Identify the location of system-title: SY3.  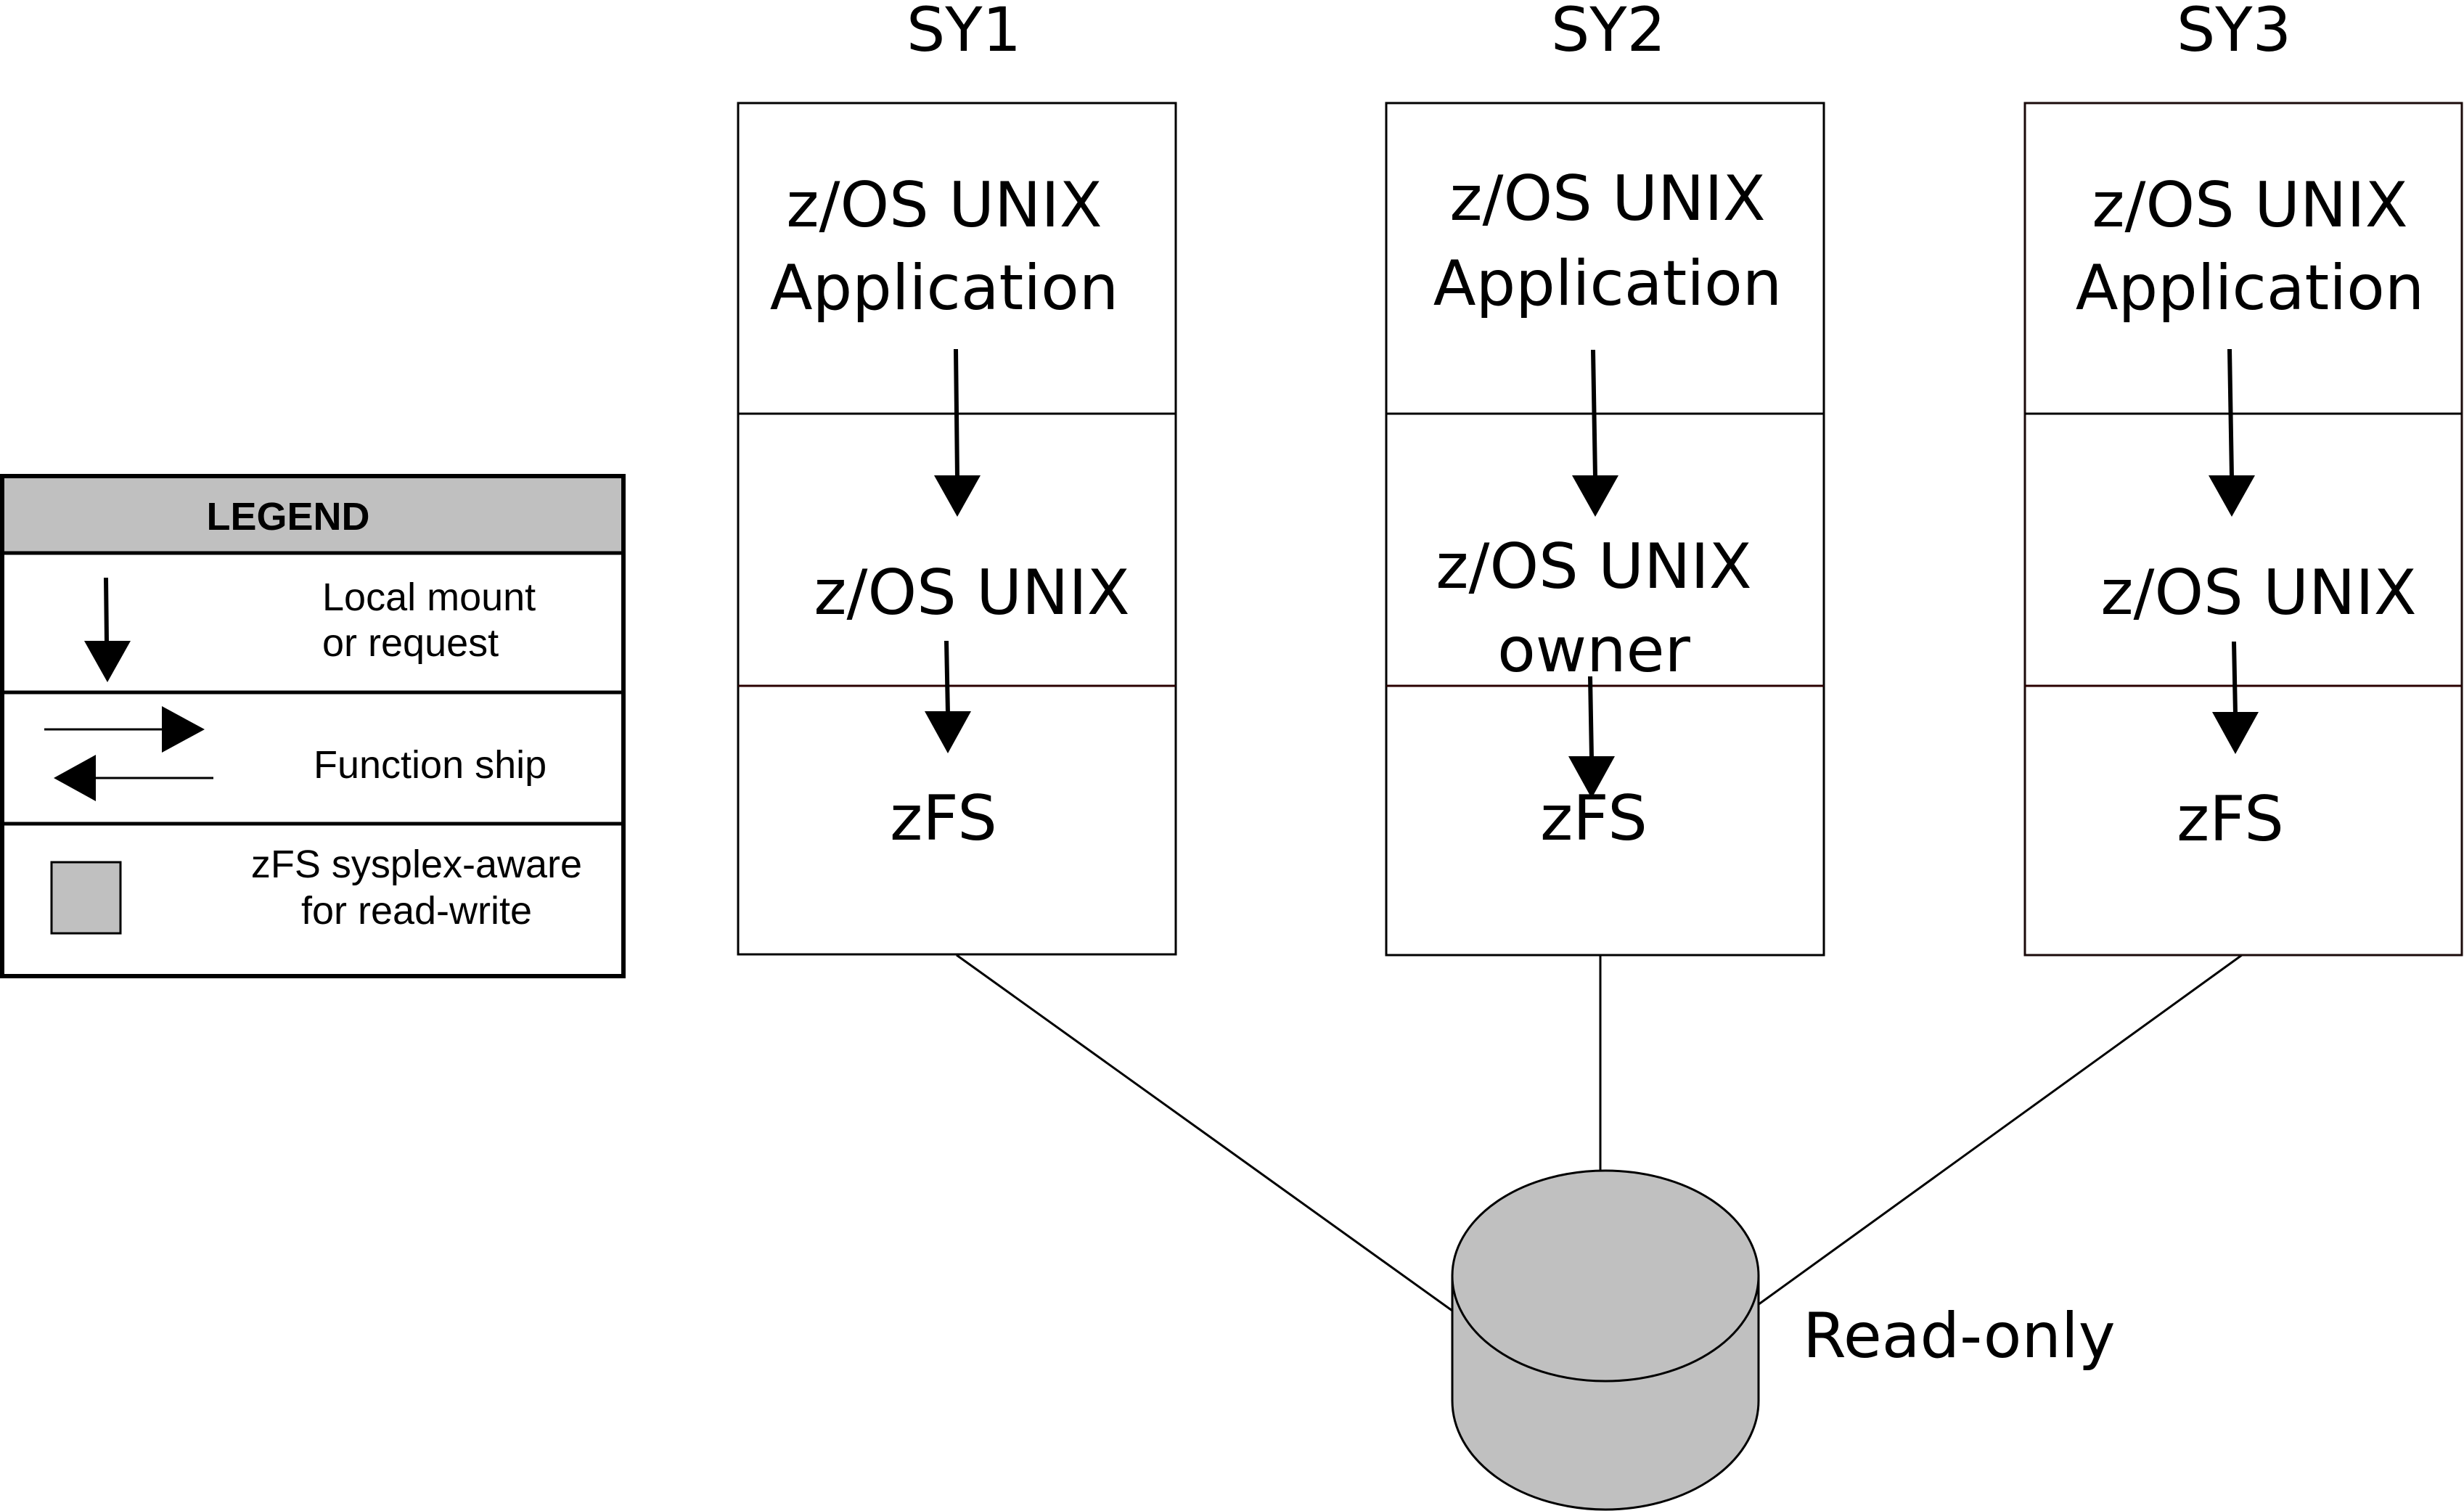
(2234, 32).